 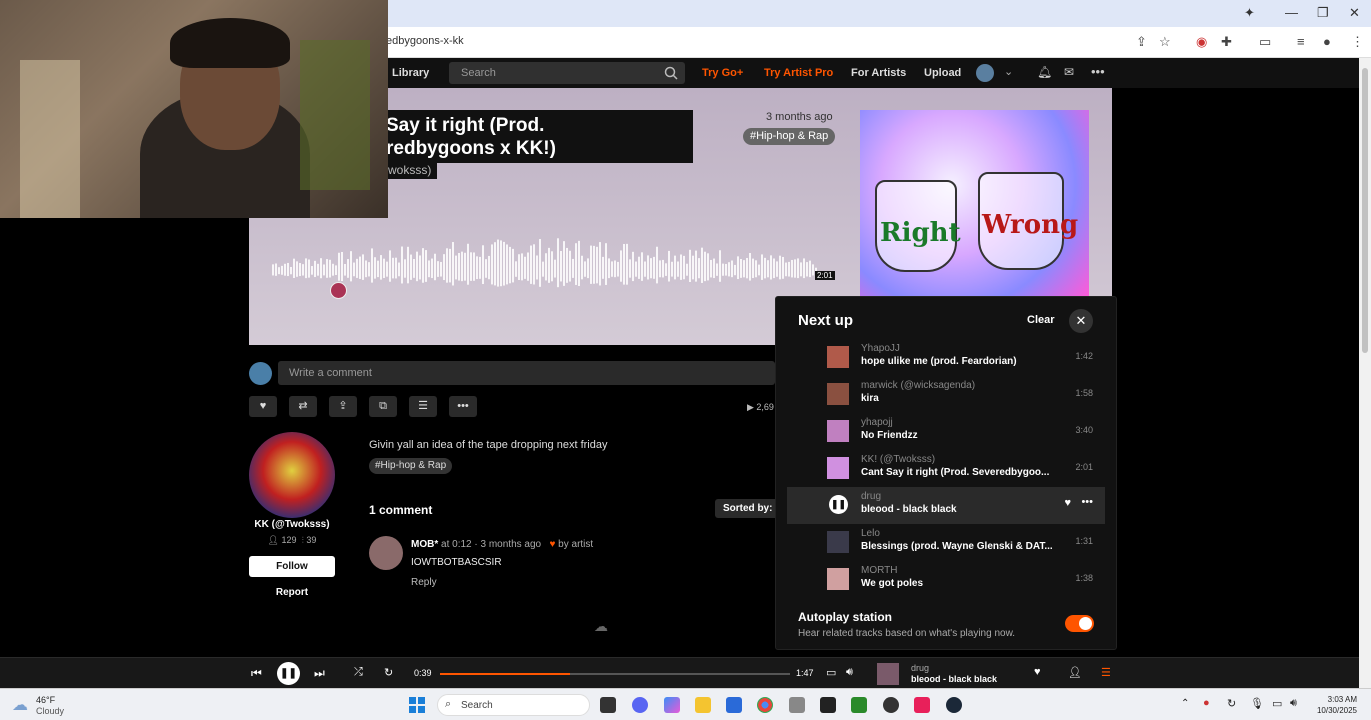 What do you see at coordinates (879, 570) in the screenshot?
I see `queue-artist: MORTH` at bounding box center [879, 570].